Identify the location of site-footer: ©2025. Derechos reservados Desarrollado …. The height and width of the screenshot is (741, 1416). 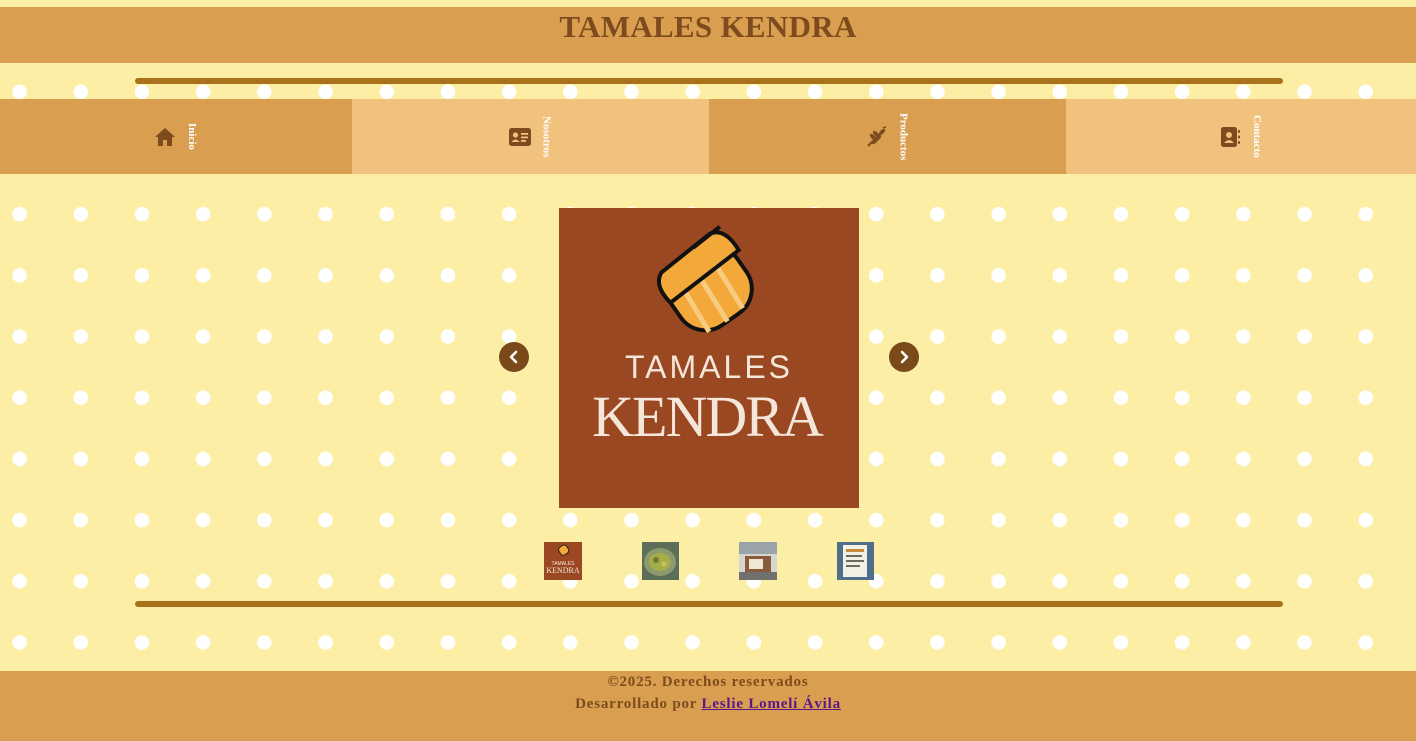
(708, 706).